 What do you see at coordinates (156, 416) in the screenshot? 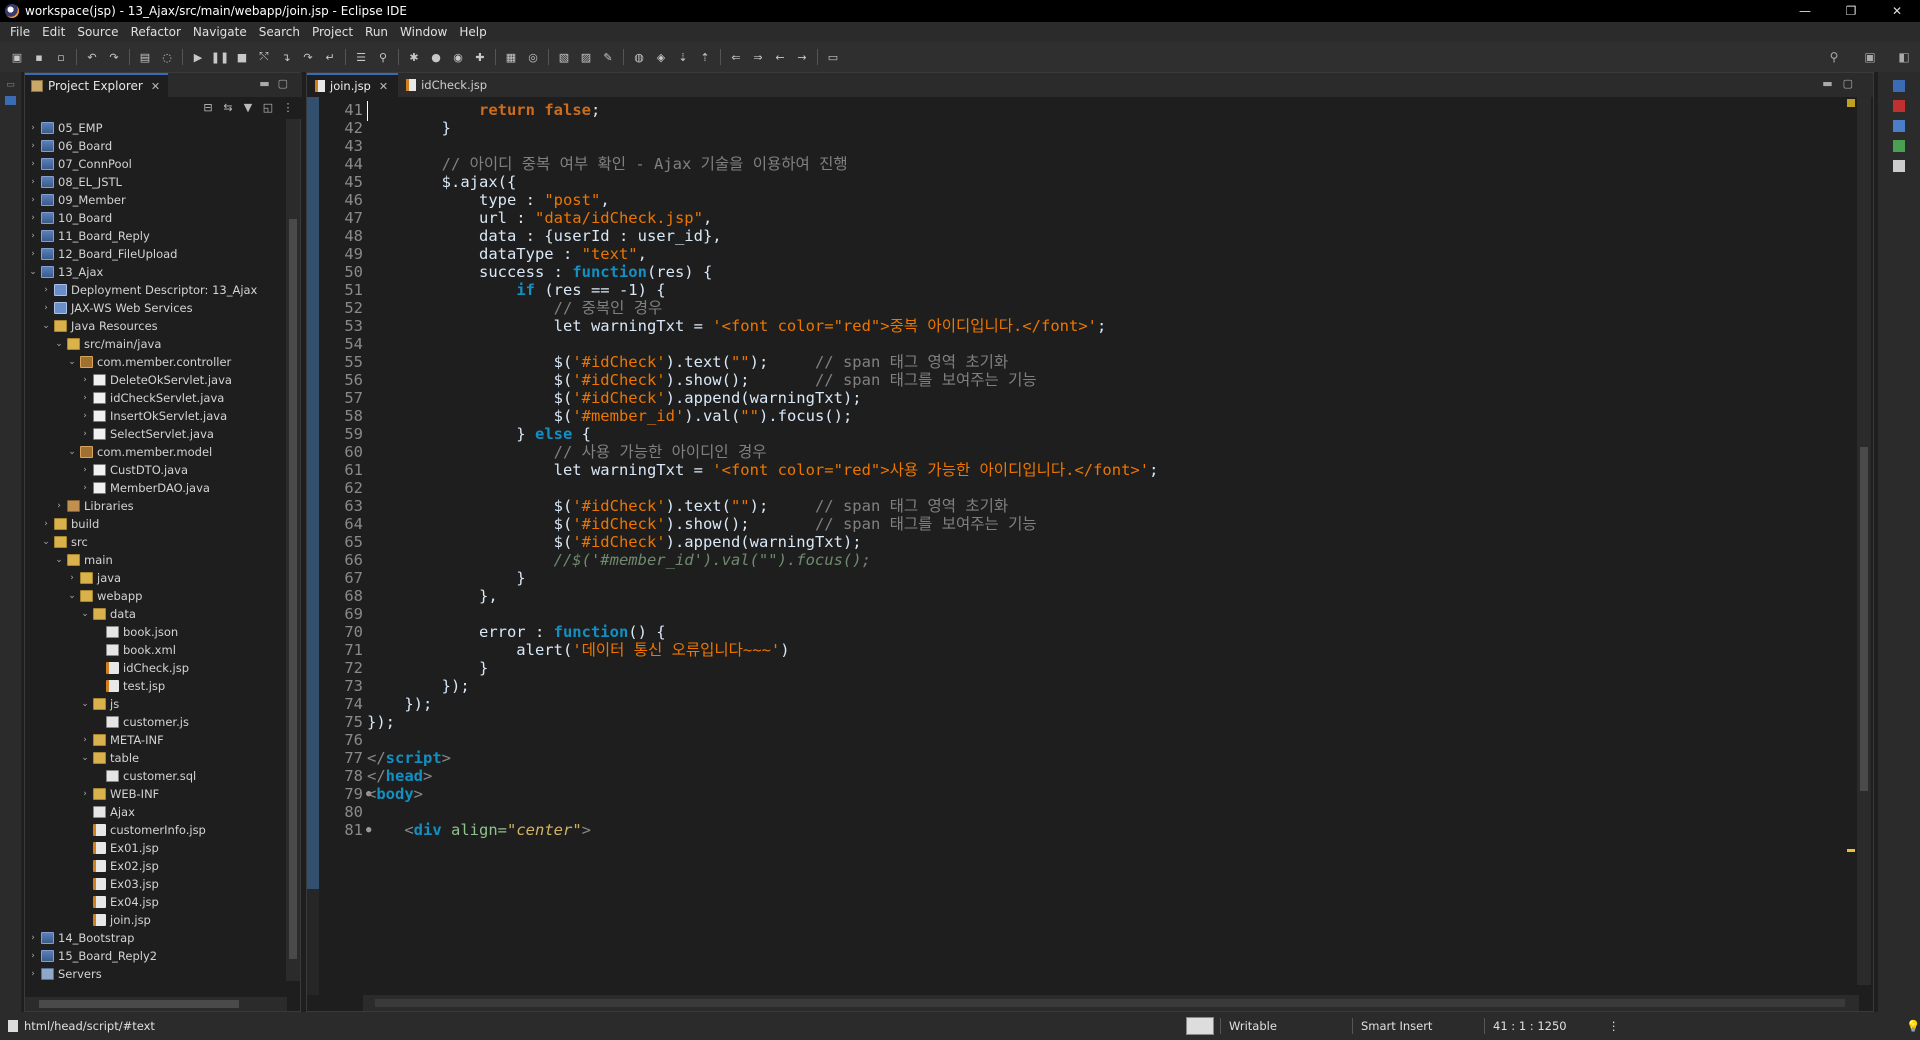
I see `tree-item: › InsertOkServlet.java` at bounding box center [156, 416].